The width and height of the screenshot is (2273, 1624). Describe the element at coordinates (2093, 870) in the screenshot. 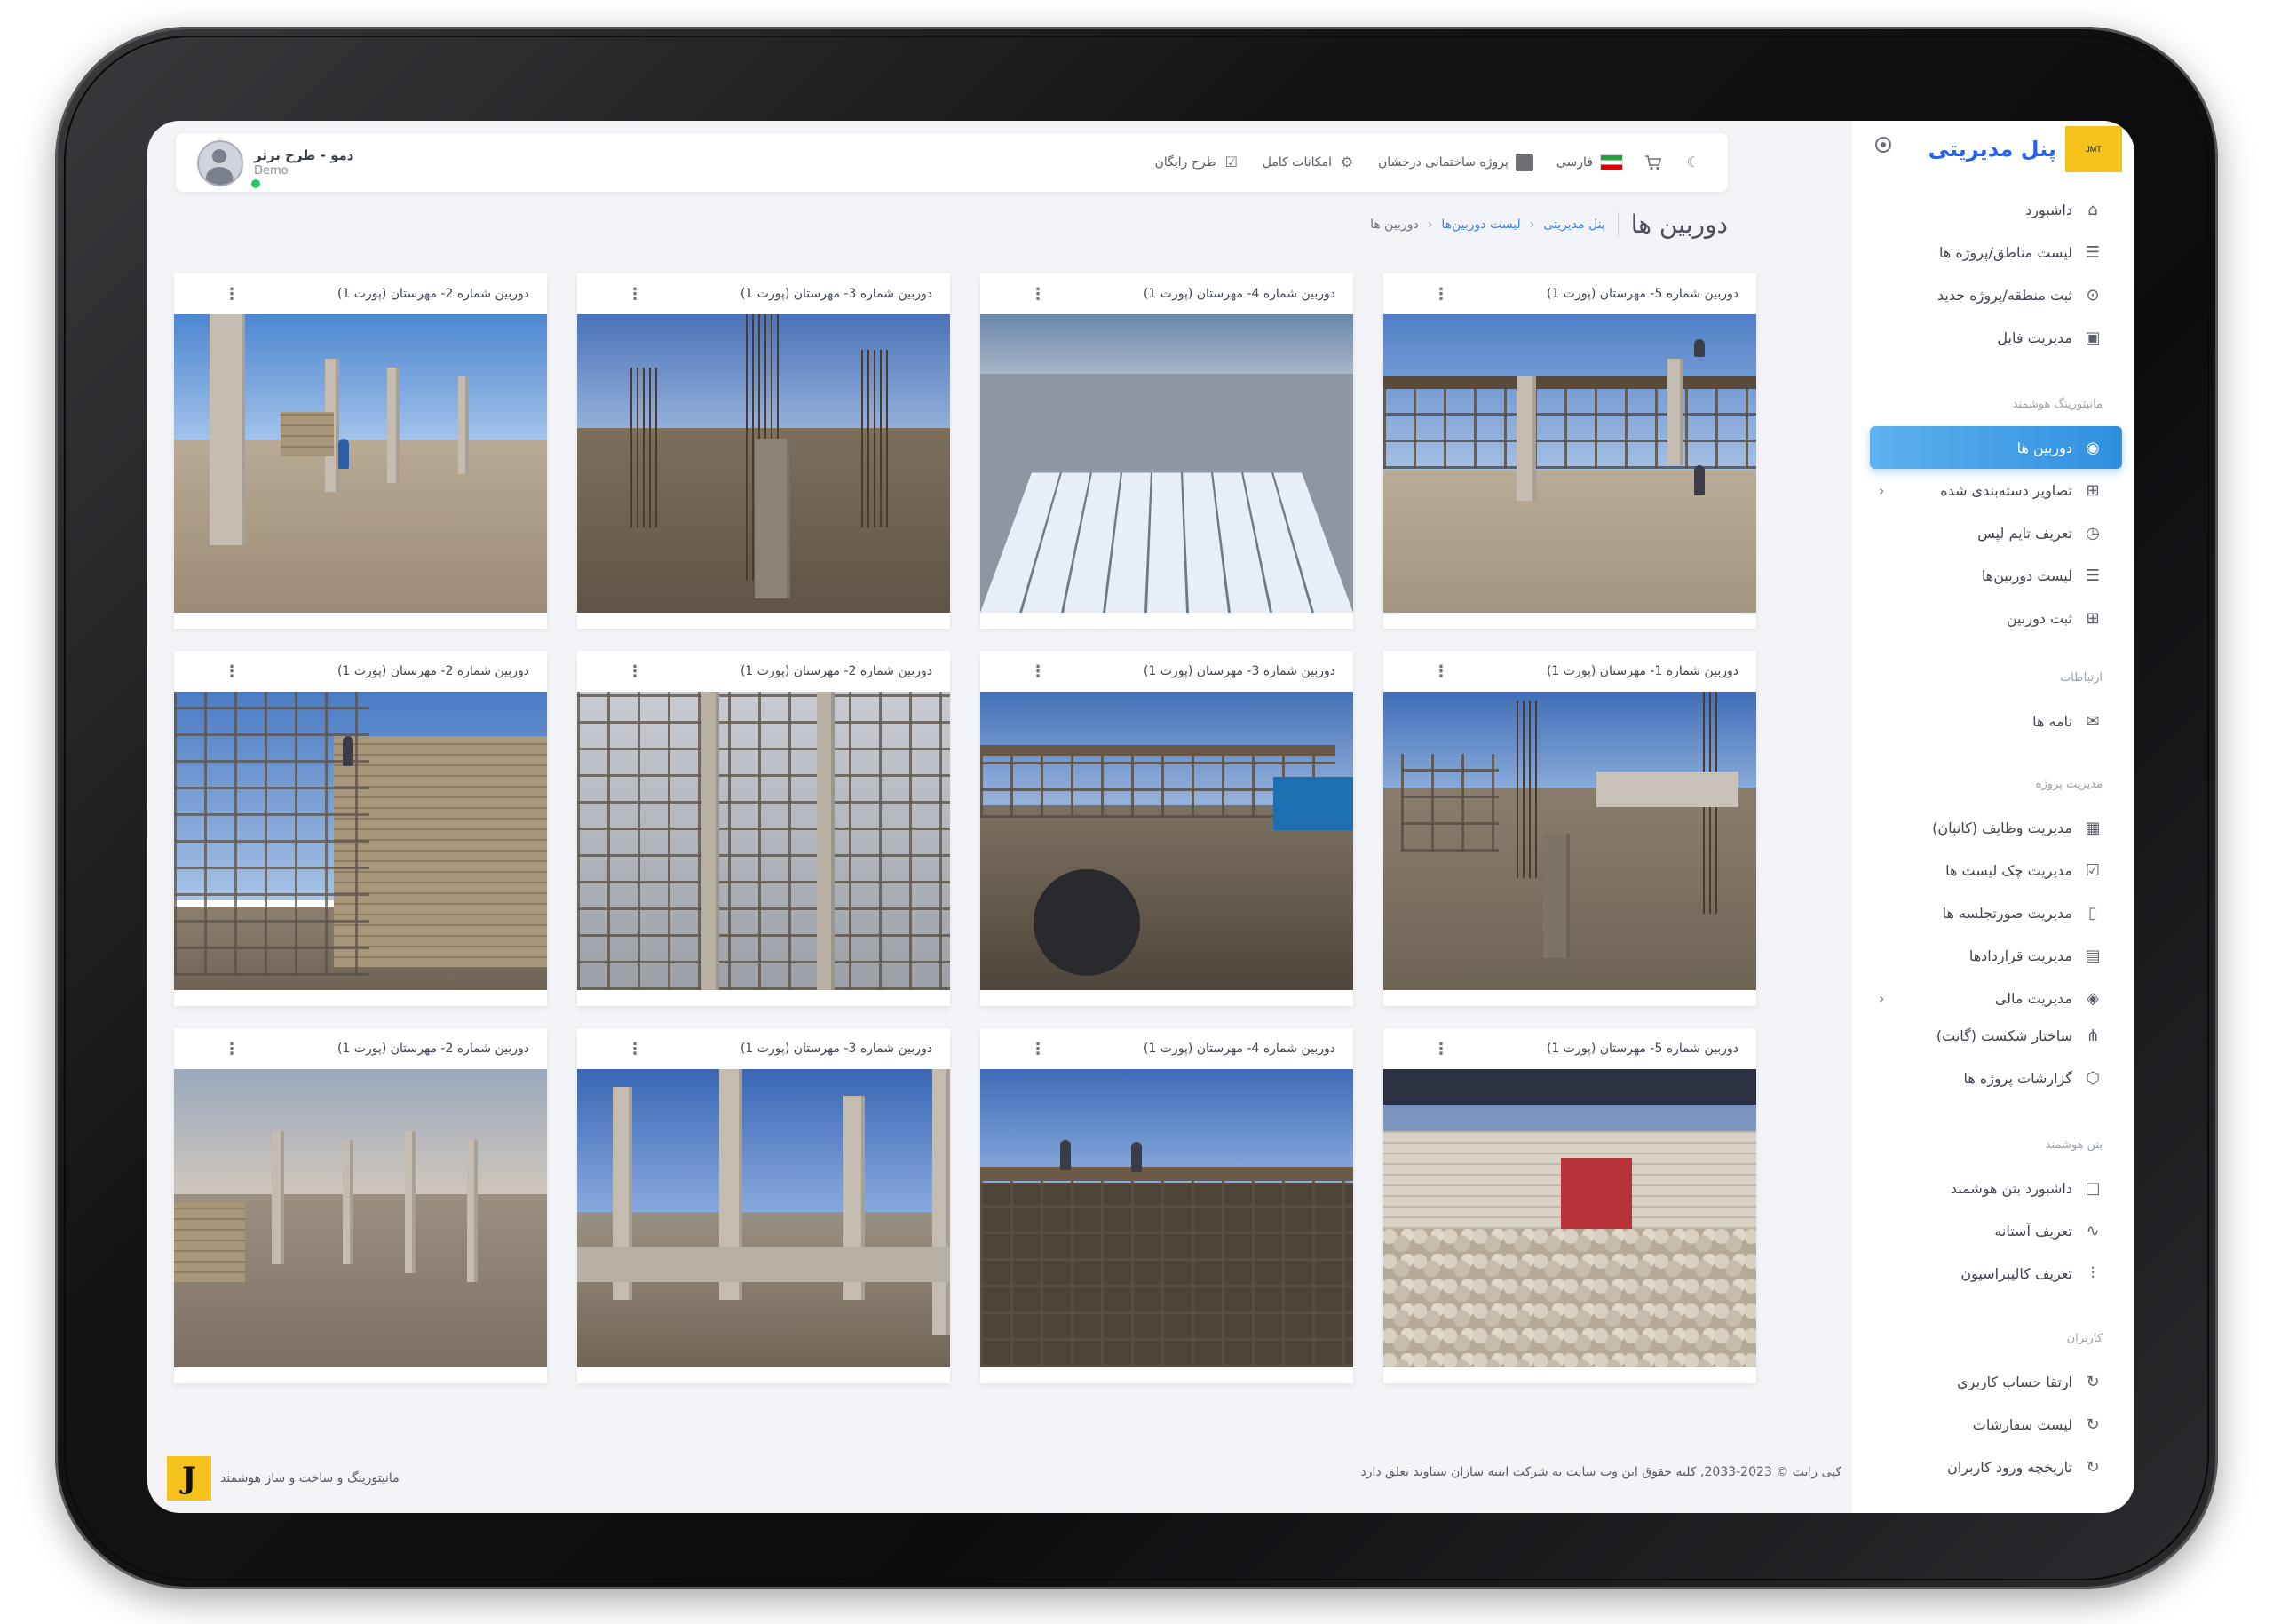

I see `checklist-icon: ☑` at that location.